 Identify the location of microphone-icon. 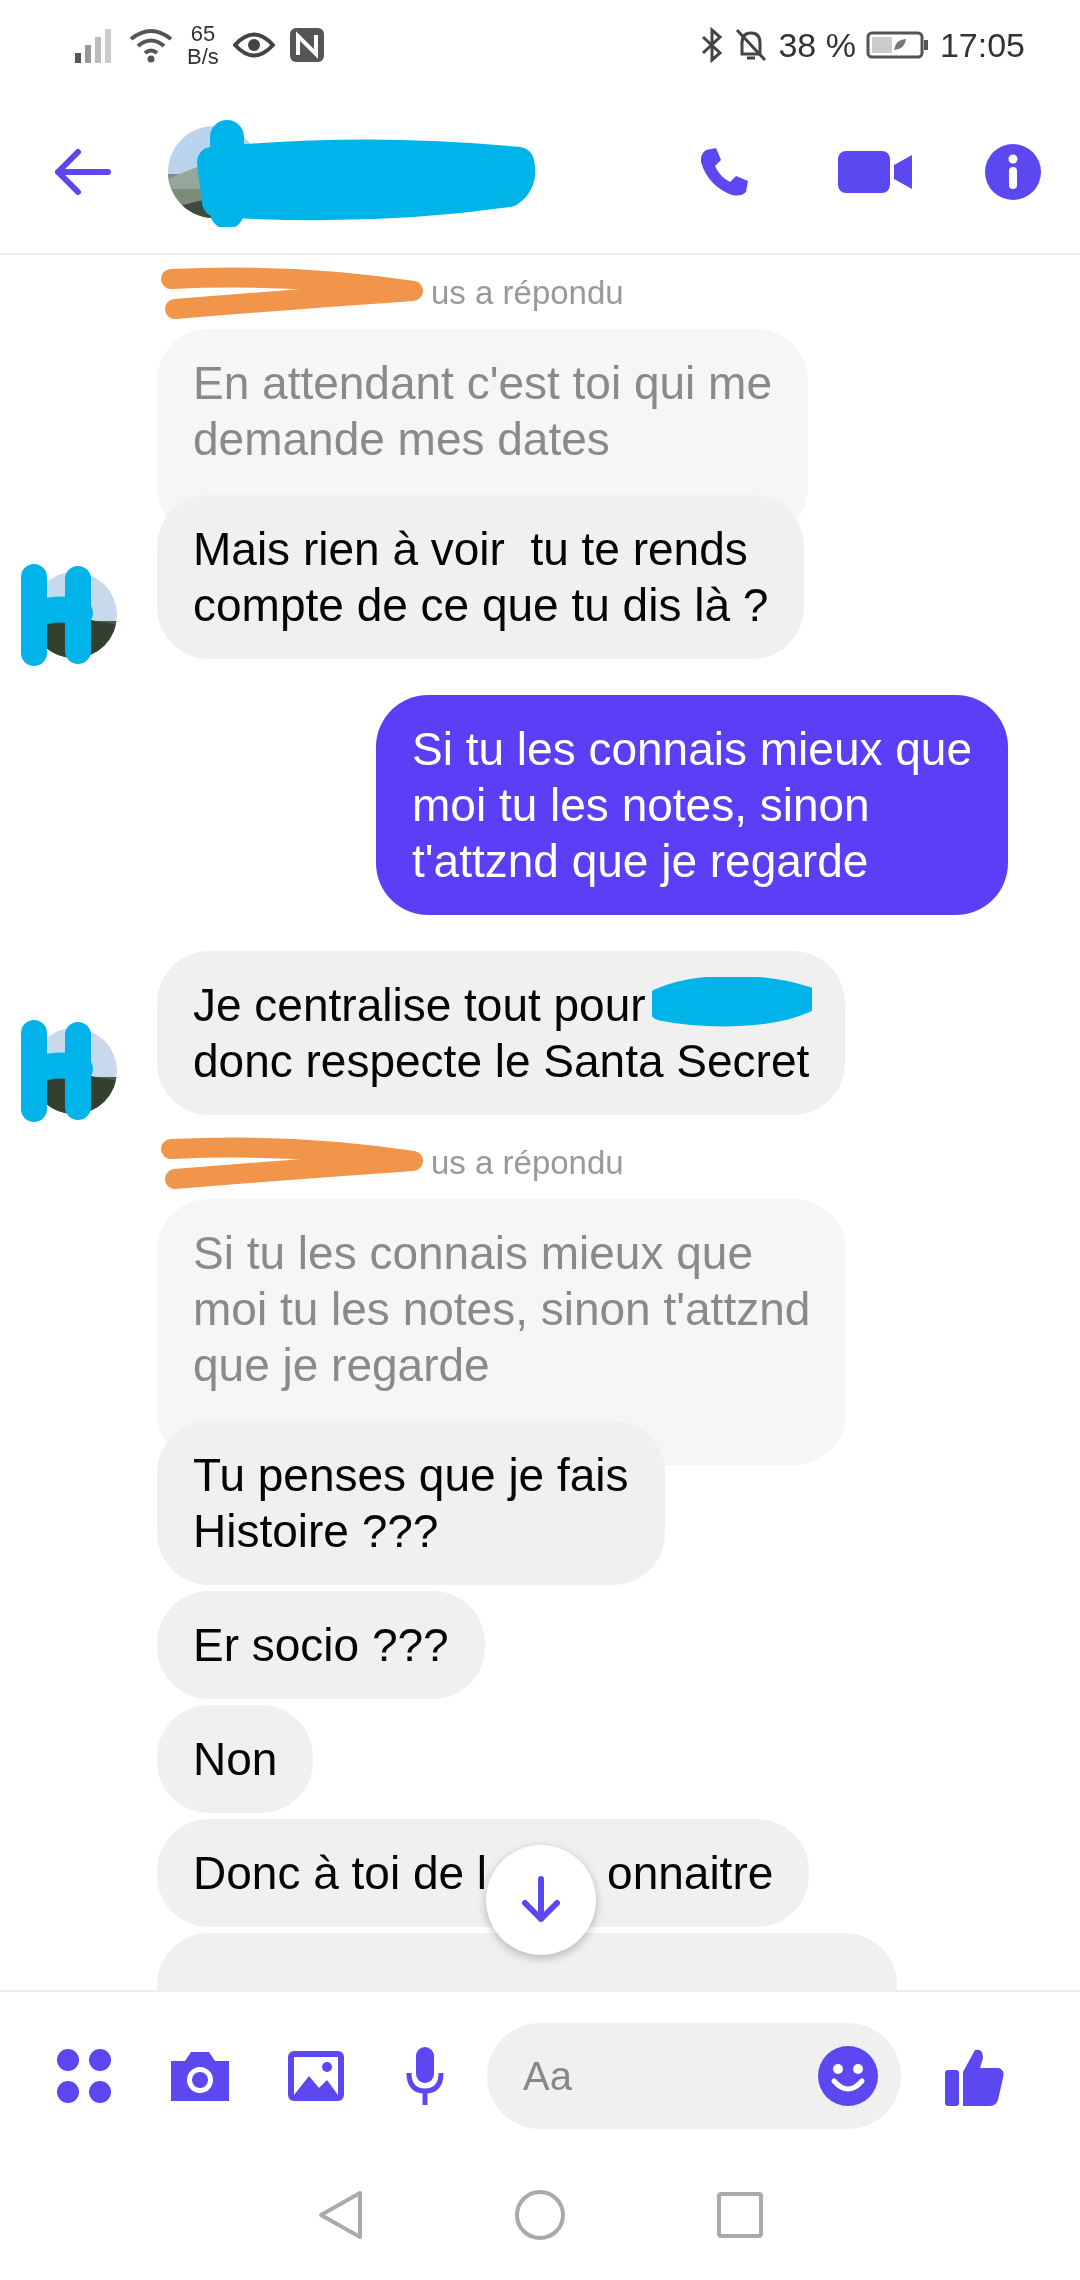
(425, 2076).